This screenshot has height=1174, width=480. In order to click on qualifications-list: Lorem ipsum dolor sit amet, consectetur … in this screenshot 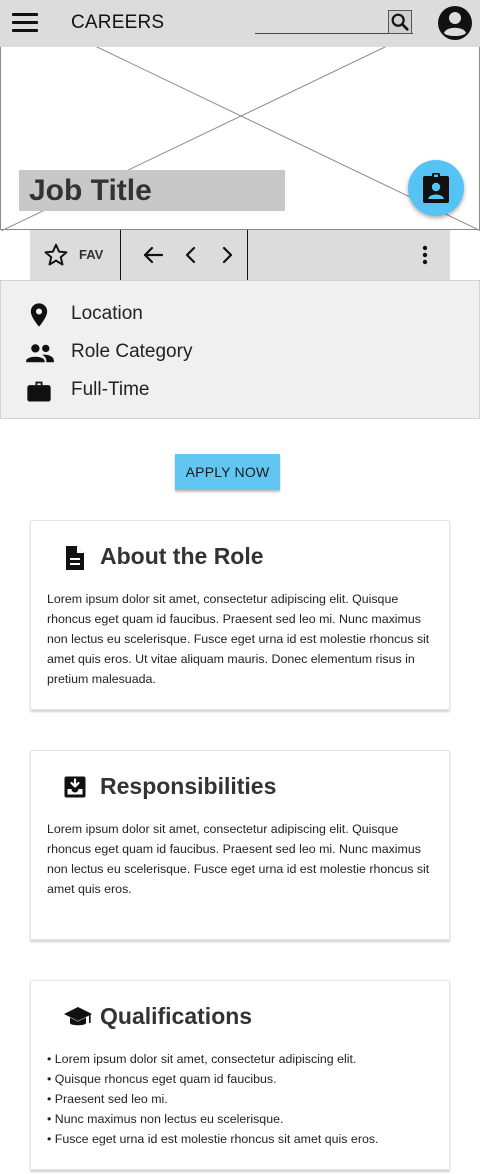, I will do `click(244, 1099)`.